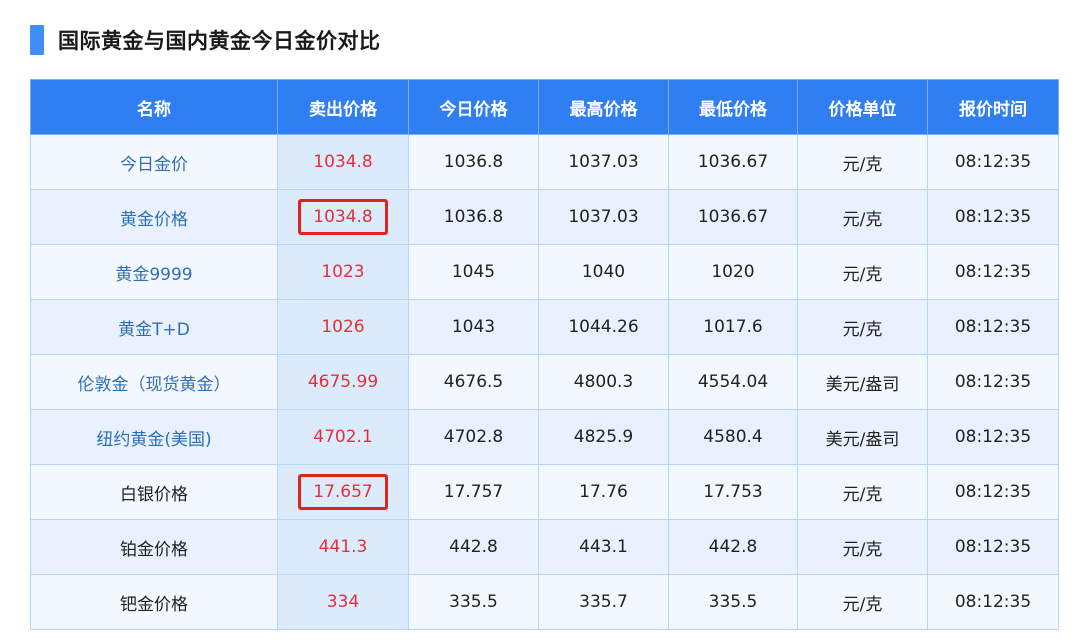  I want to click on row-sell-price-cell: 1034.8, so click(343, 217).